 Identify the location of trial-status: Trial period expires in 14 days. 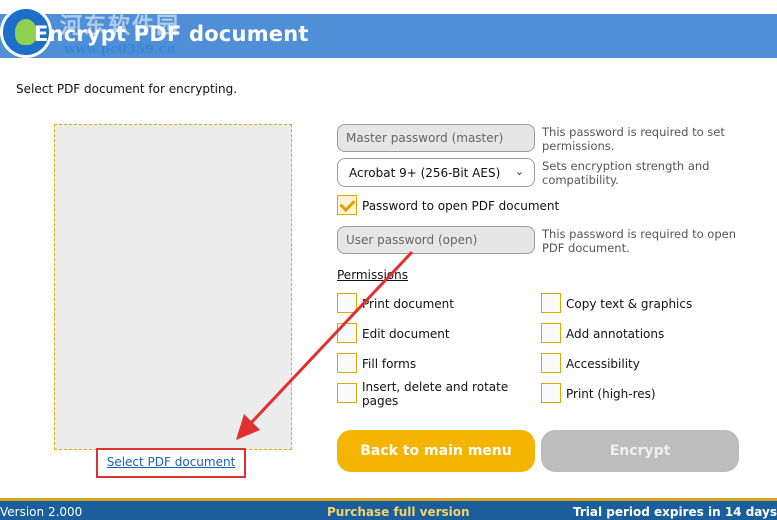
(674, 512).